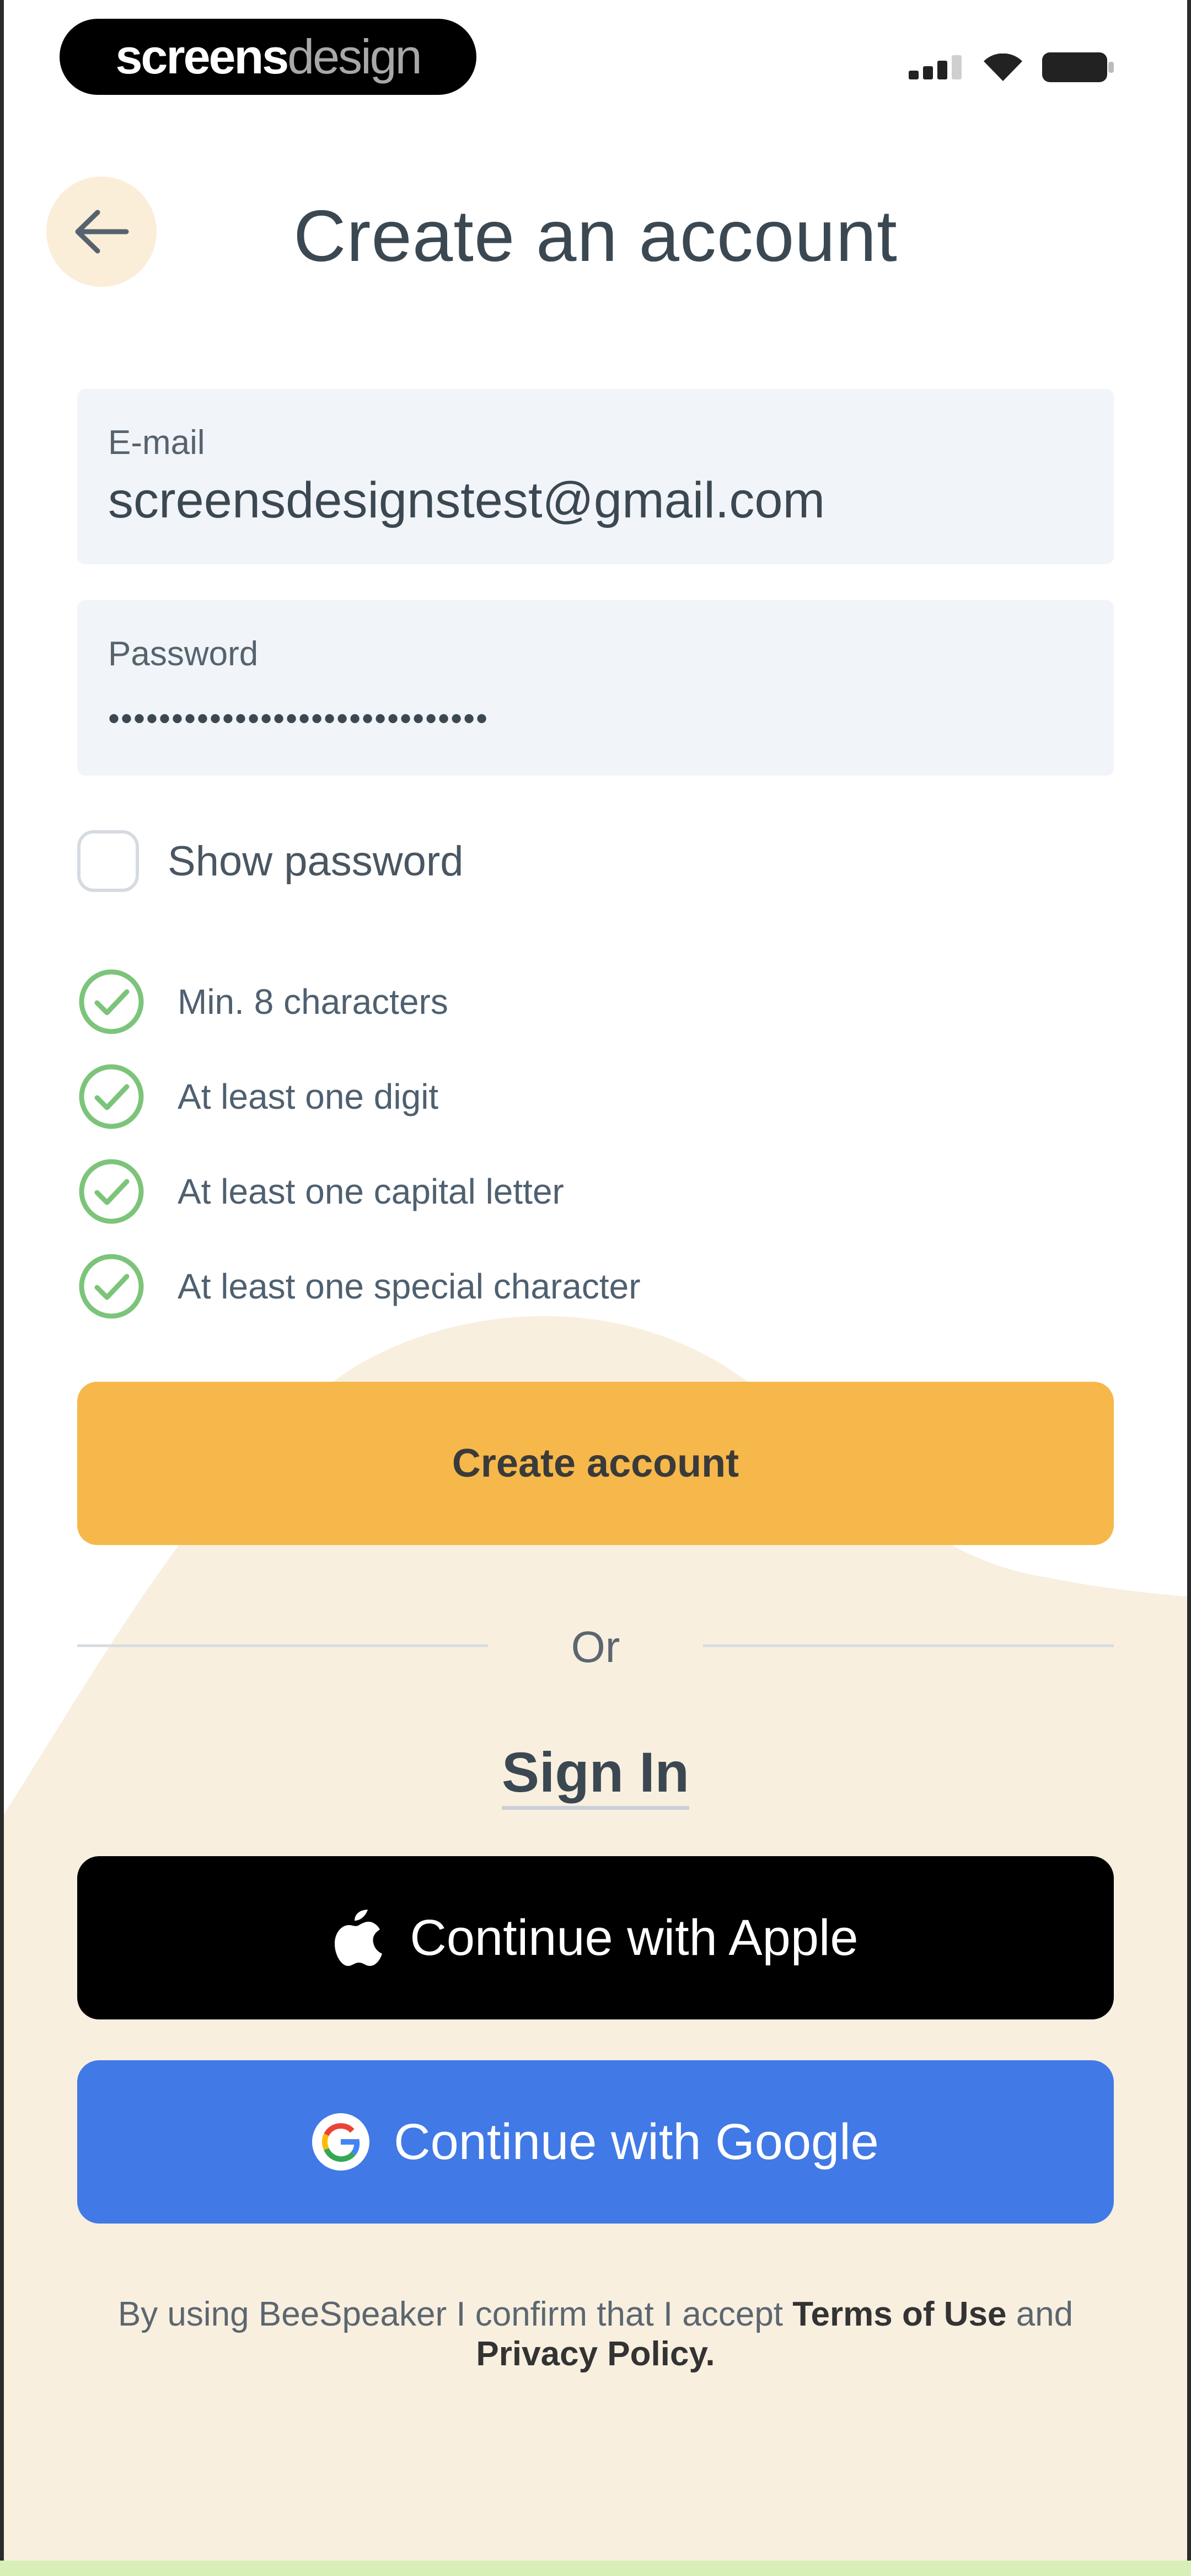 Image resolution: width=1191 pixels, height=2576 pixels. I want to click on email-value: screensdesignstest@gmail.com, so click(467, 501).